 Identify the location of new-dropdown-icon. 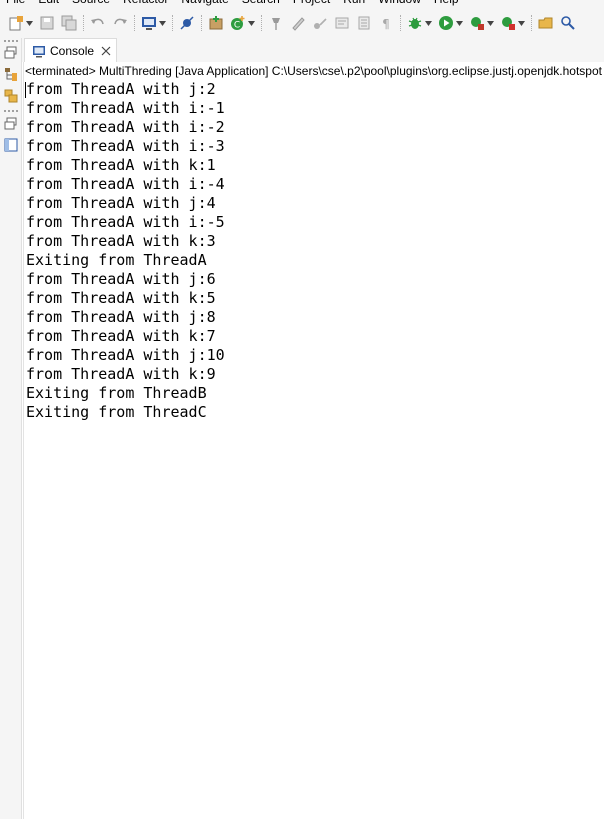
(29, 23).